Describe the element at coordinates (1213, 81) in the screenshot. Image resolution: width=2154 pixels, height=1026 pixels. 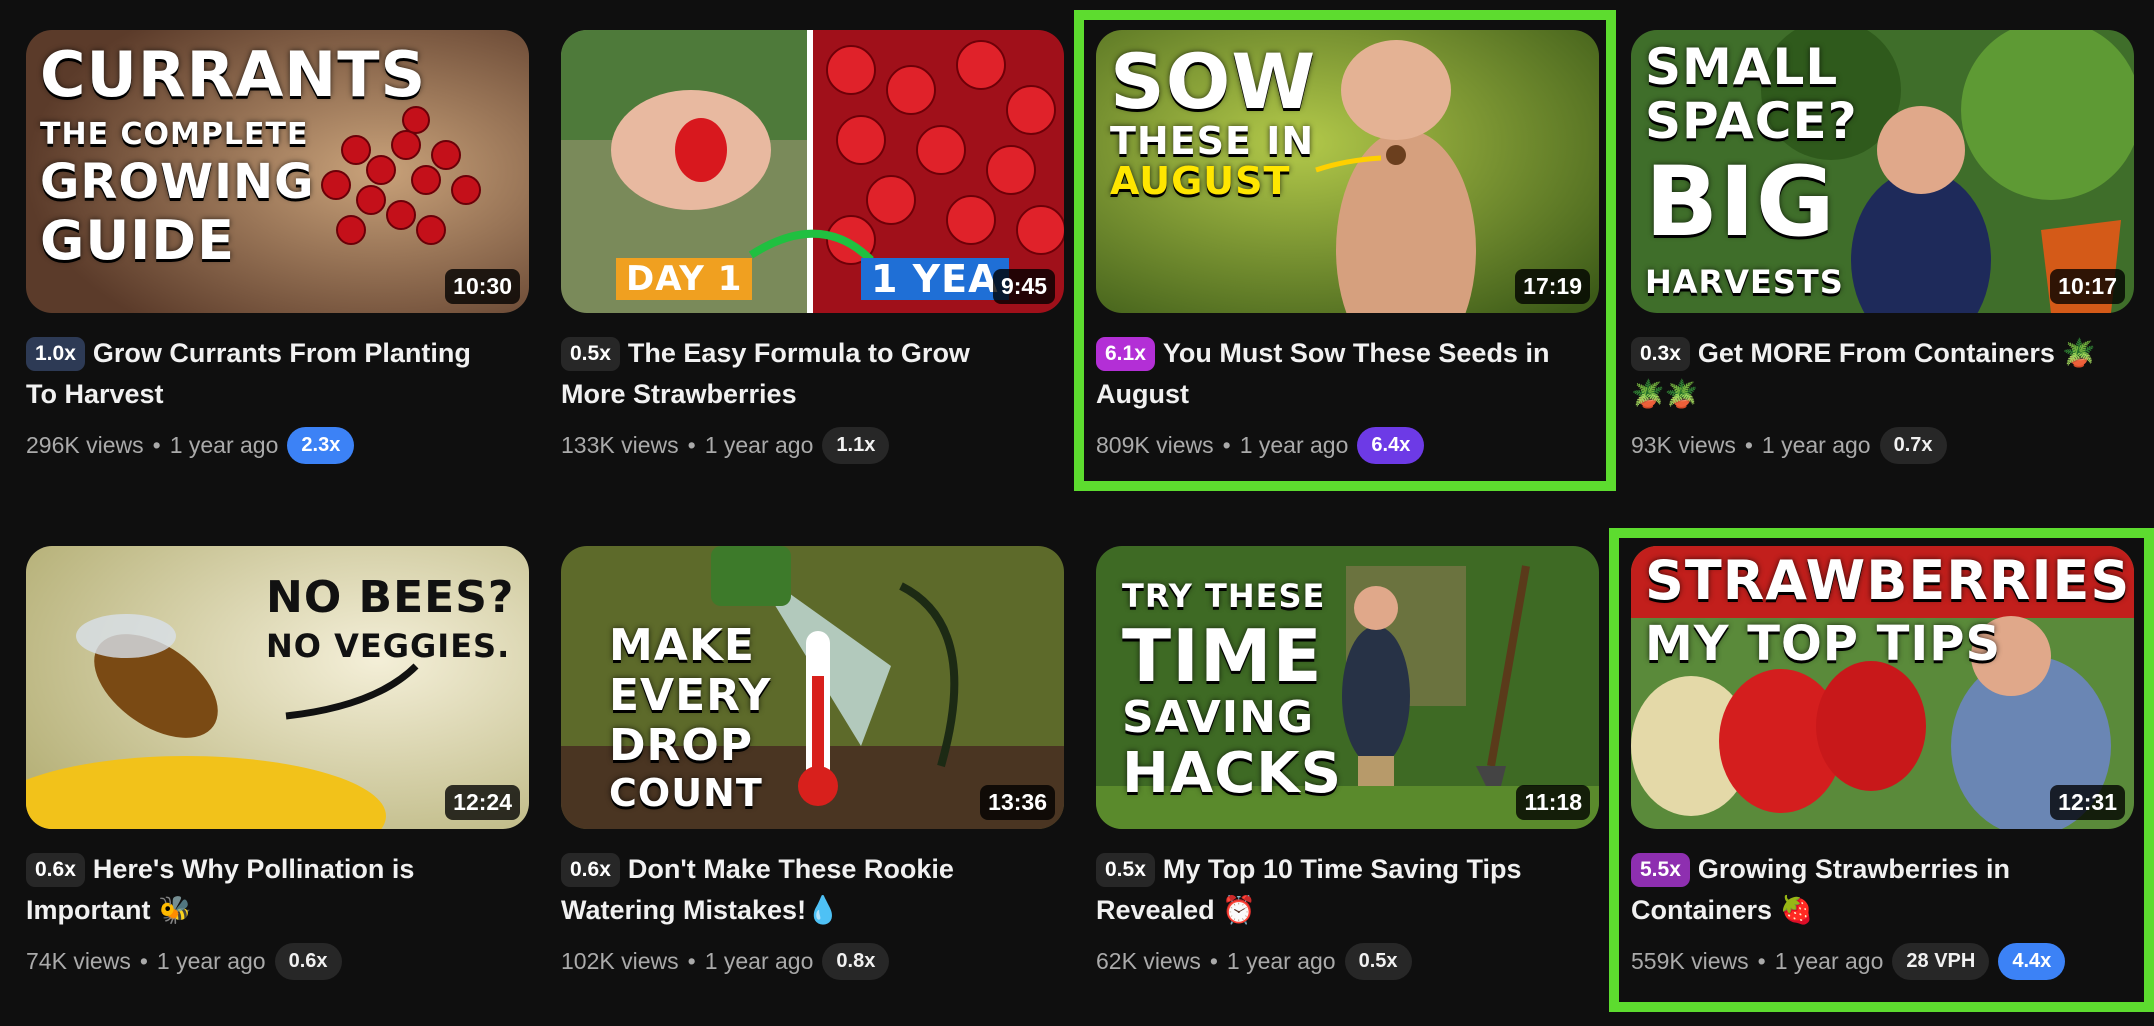
I see `thumbnail-text: SOW` at that location.